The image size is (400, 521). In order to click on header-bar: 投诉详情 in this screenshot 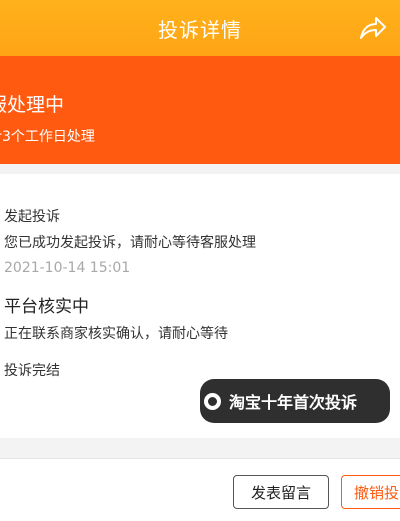, I will do `click(200, 28)`.